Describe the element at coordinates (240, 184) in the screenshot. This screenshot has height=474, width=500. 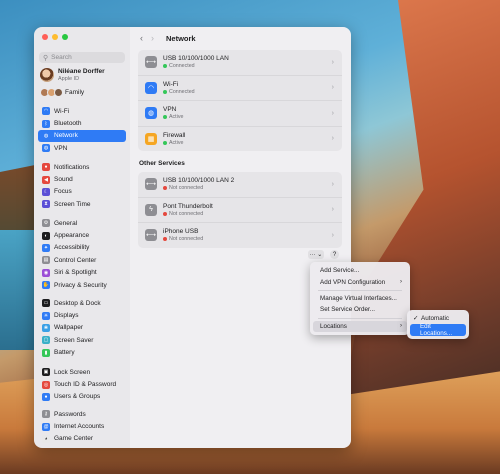
I see `service-row: ⟷ USB 10/100/1000 LAN 2 Not connected ›` at that location.